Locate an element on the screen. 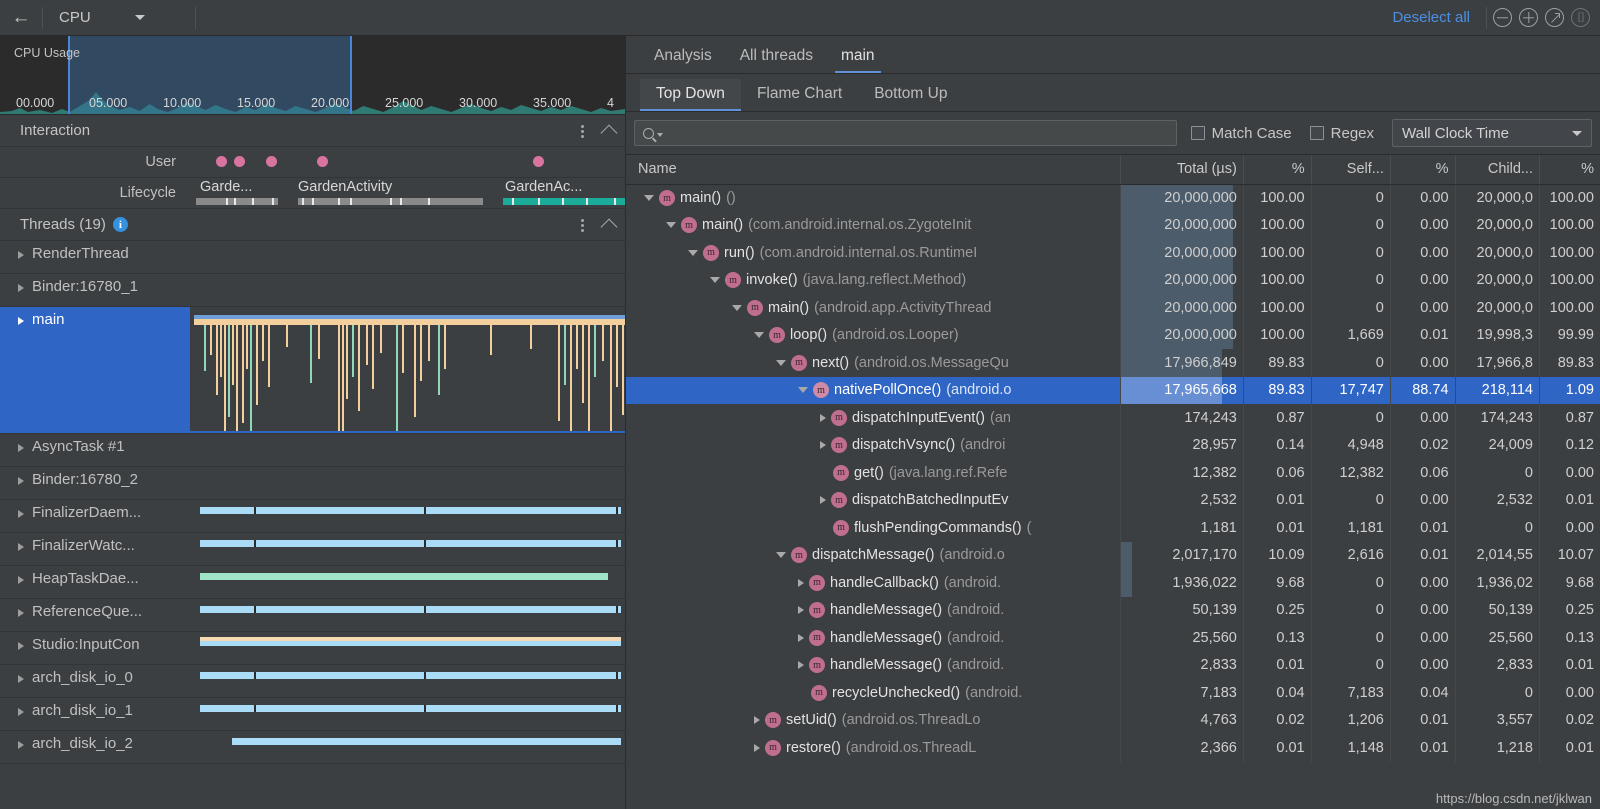  cell-name: m handleCallback() (android. is located at coordinates (873, 583).